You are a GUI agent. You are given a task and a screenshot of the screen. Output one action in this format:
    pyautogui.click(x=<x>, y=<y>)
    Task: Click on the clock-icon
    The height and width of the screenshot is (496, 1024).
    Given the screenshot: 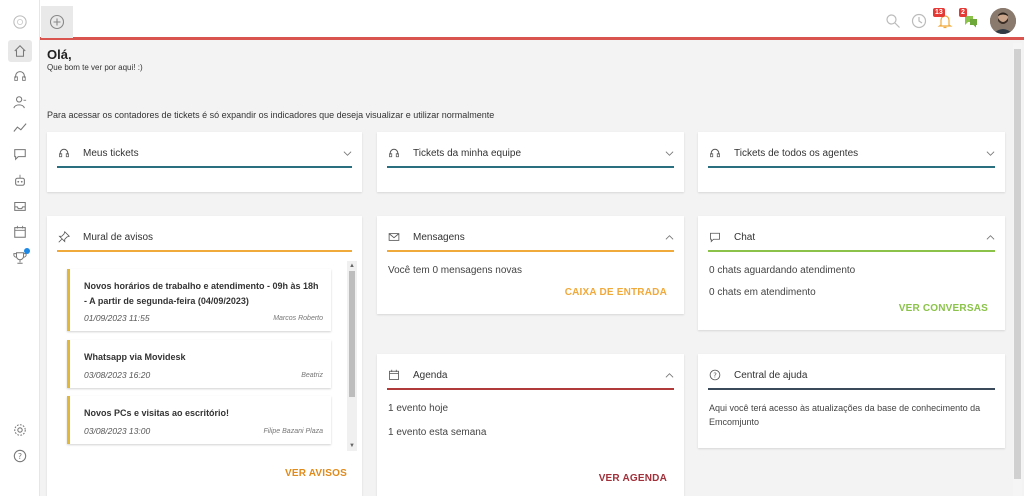 What is the action you would take?
    pyautogui.click(x=919, y=21)
    